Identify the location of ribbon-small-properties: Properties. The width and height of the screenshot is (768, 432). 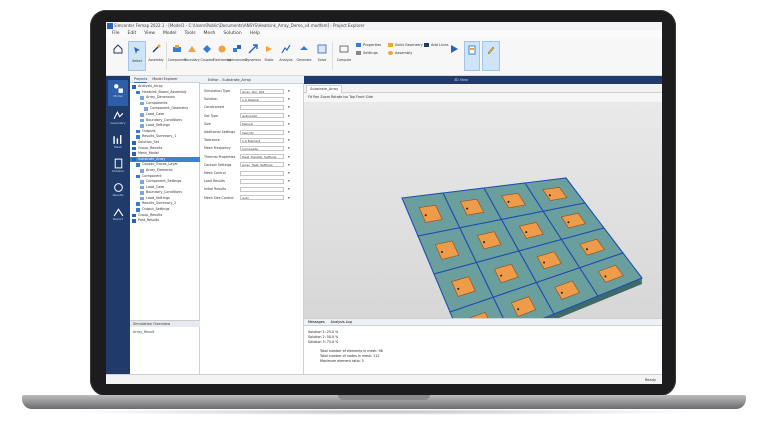
(368, 45).